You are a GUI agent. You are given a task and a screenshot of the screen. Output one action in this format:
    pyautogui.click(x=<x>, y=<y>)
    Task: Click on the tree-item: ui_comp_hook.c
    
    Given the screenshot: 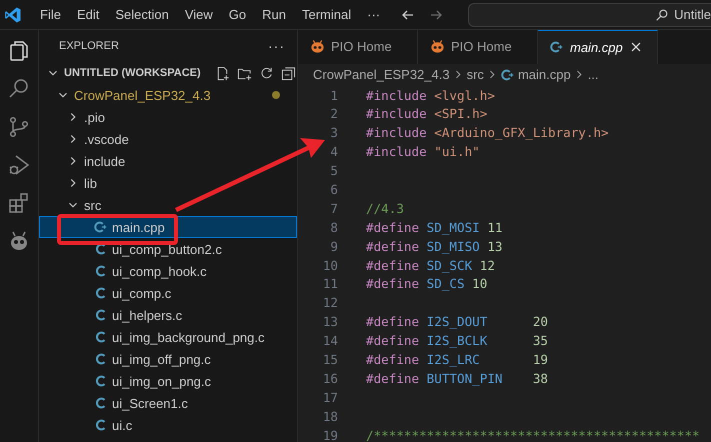 What is the action you would take?
    pyautogui.click(x=168, y=271)
    